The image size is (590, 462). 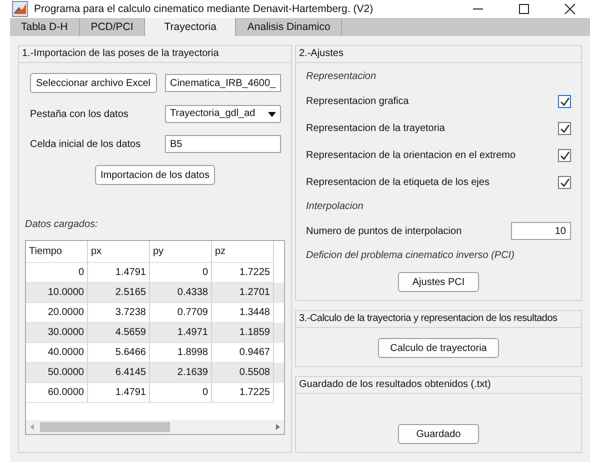 I want to click on panel-title: 1.-Importacion de las poses de la trayectoria, so click(x=155, y=54).